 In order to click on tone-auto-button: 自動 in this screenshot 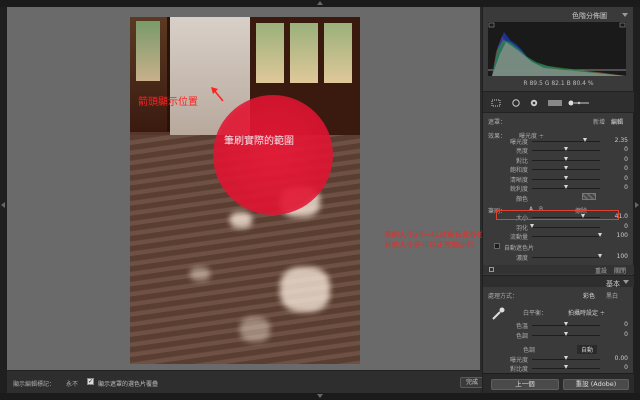, I will do `click(587, 349)`.